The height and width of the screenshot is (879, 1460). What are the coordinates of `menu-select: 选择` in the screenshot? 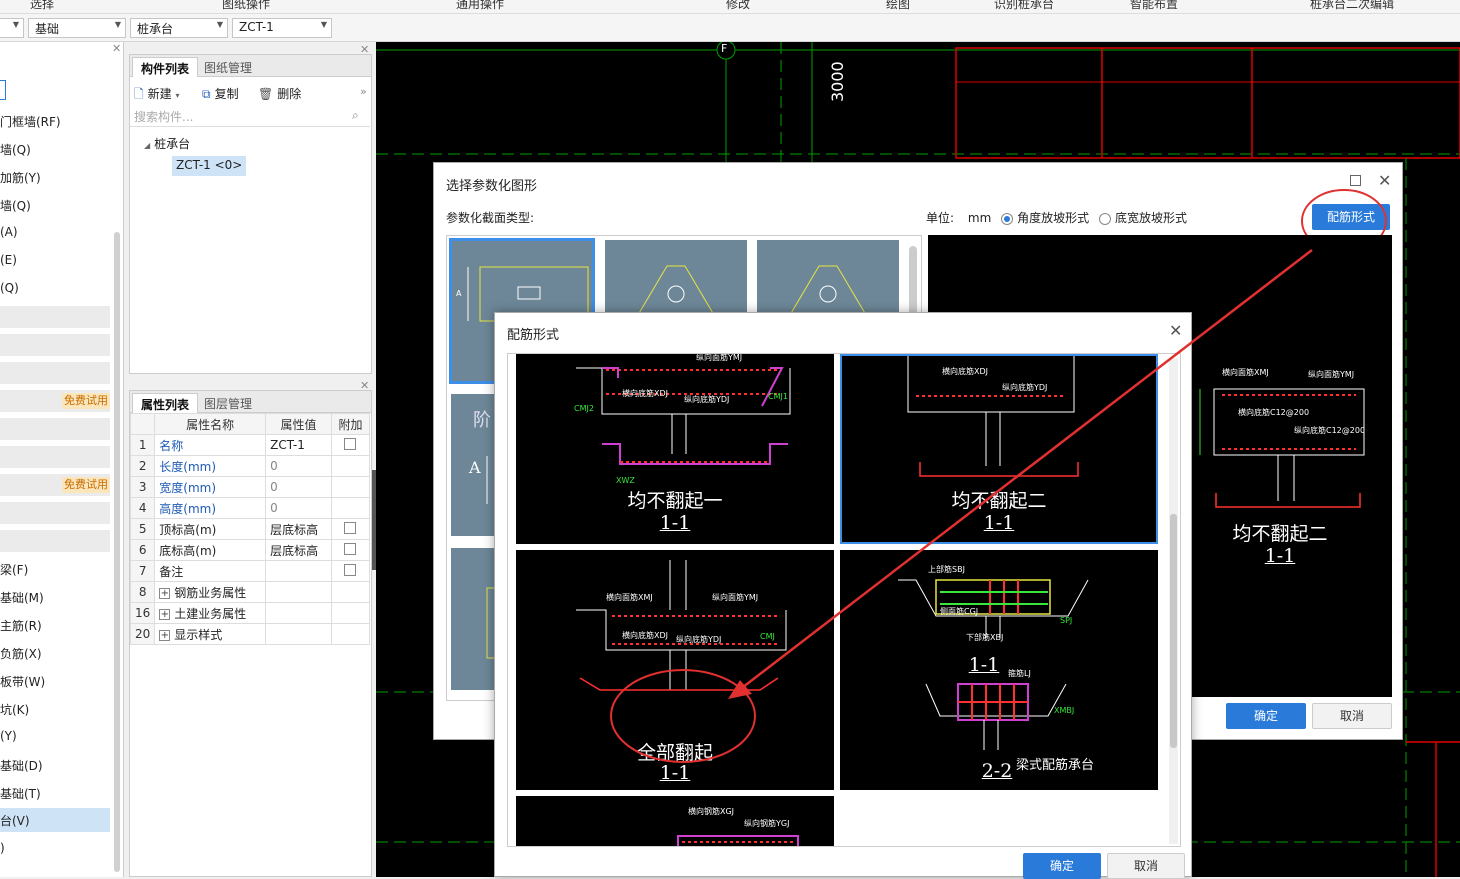 It's located at (42, 6).